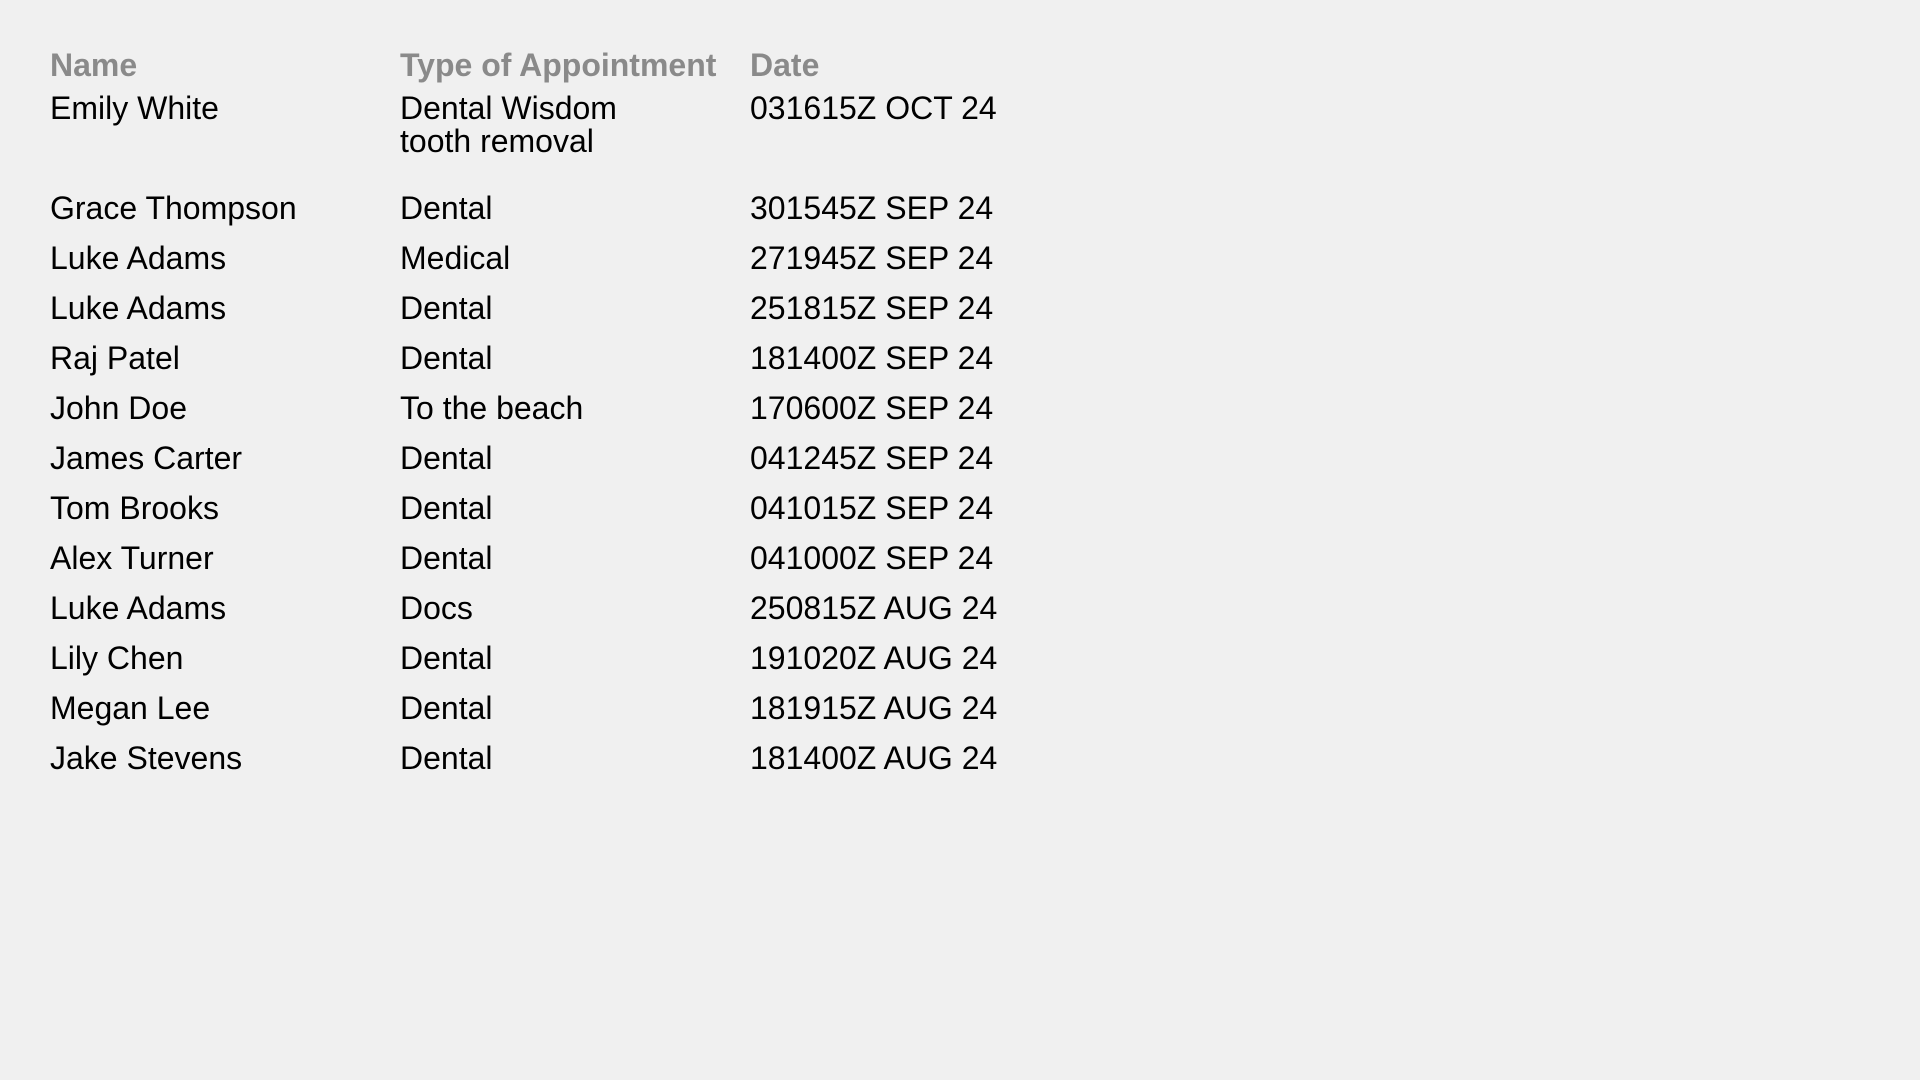 The width and height of the screenshot is (1920, 1080). Describe the element at coordinates (873, 108) in the screenshot. I see `cell-date: 031615Z OCT 24` at that location.